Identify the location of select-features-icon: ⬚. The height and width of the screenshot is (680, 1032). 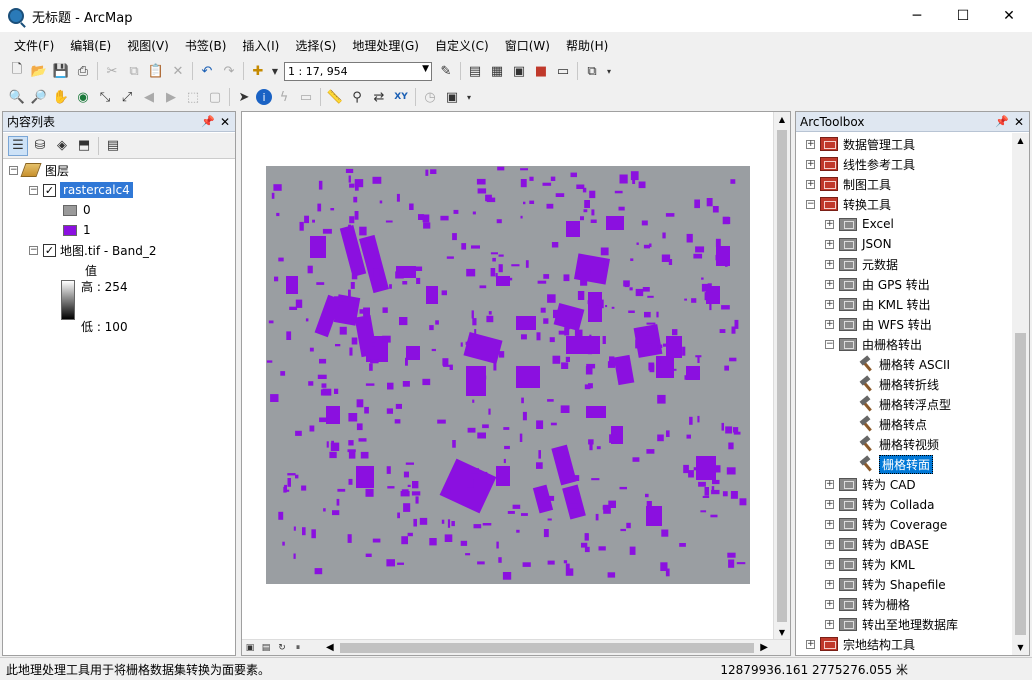
(193, 97).